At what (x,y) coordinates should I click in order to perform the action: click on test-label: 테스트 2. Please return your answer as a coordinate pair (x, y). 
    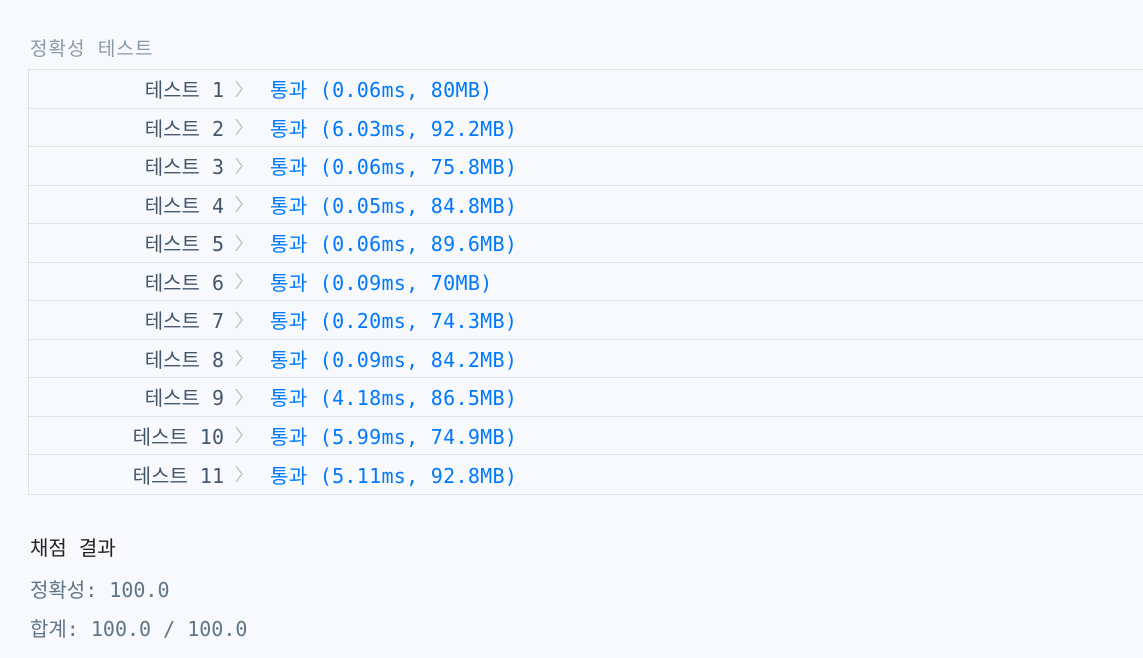
    Looking at the image, I should click on (184, 128).